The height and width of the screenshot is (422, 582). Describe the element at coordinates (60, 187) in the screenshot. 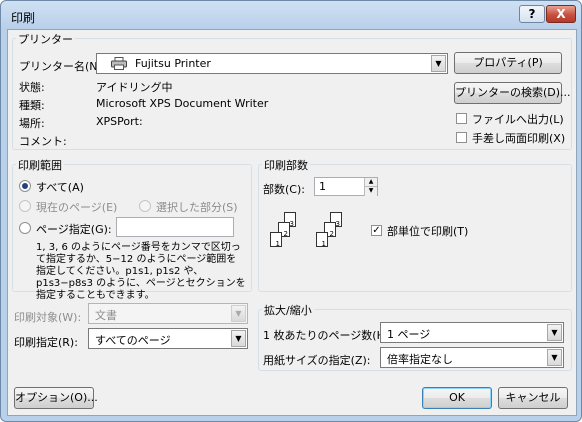

I see `range-all-label: すべて(A)` at that location.